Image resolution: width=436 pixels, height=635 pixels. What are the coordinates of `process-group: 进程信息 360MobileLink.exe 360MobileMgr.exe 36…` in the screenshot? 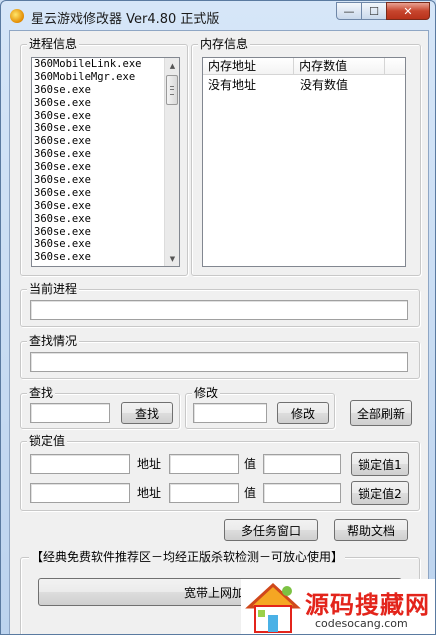 It's located at (104, 156).